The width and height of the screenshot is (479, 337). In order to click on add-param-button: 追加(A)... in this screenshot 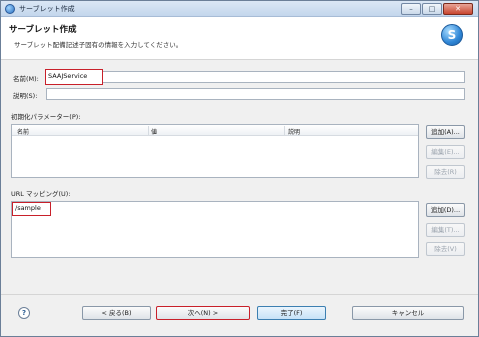, I will do `click(445, 132)`.